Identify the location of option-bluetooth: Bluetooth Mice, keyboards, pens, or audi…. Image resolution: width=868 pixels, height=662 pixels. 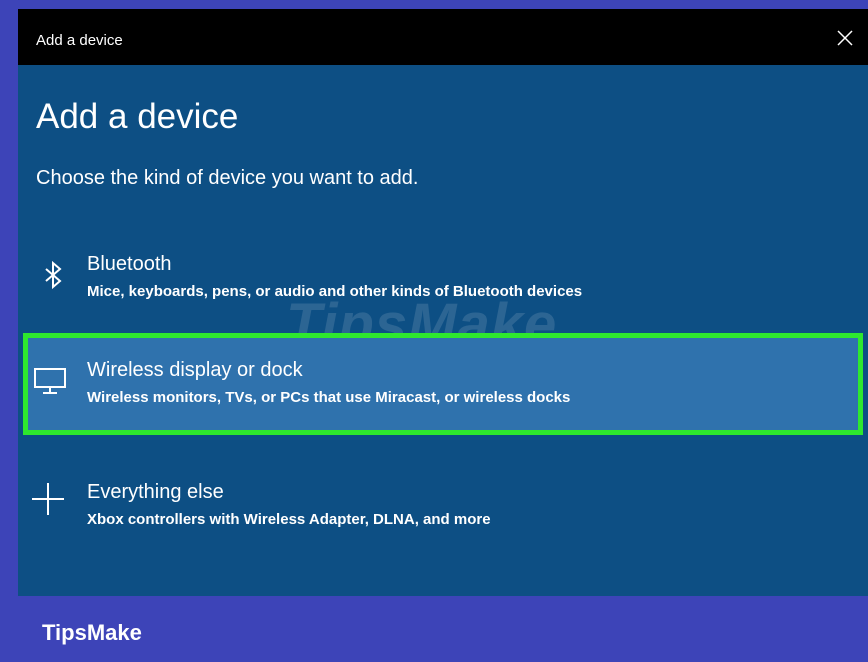
(443, 277).